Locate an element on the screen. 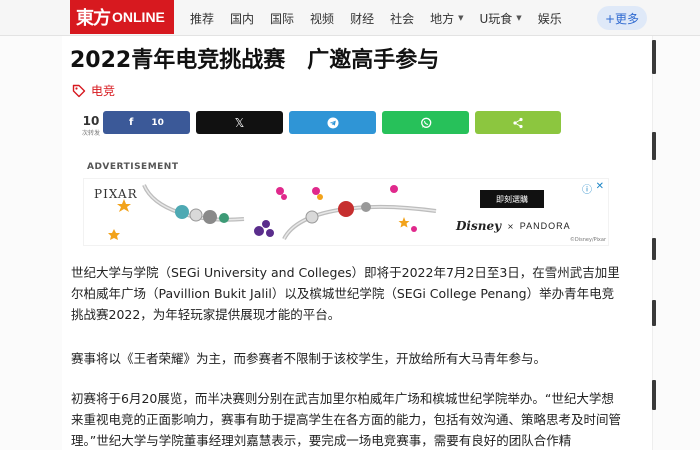 This screenshot has height=450, width=700. tag-icon is located at coordinates (79, 90).